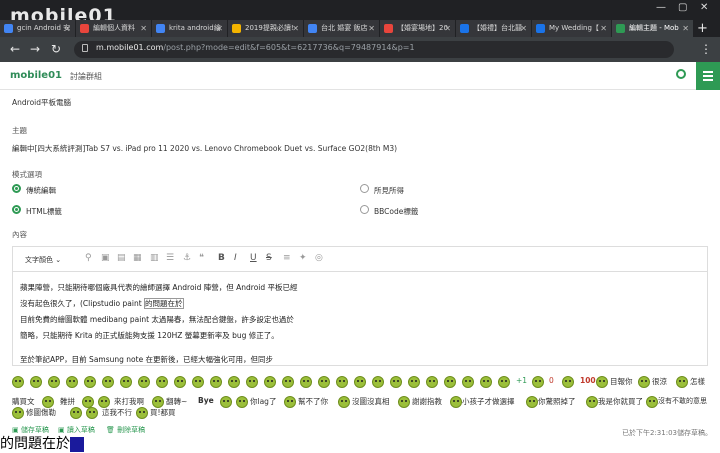 This screenshot has height=453, width=720. What do you see at coordinates (269, 258) in the screenshot?
I see `strike-icon: S` at bounding box center [269, 258].